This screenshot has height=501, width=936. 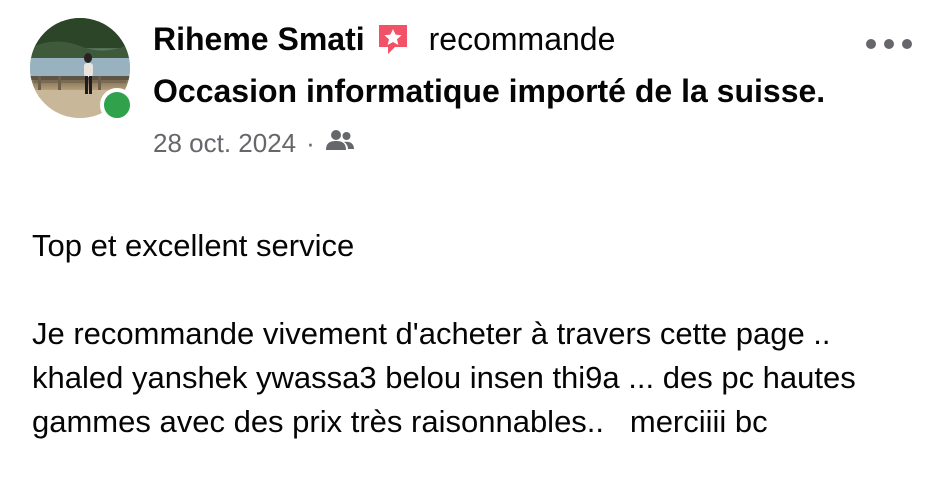 I want to click on friends-icon, so click(x=340, y=143).